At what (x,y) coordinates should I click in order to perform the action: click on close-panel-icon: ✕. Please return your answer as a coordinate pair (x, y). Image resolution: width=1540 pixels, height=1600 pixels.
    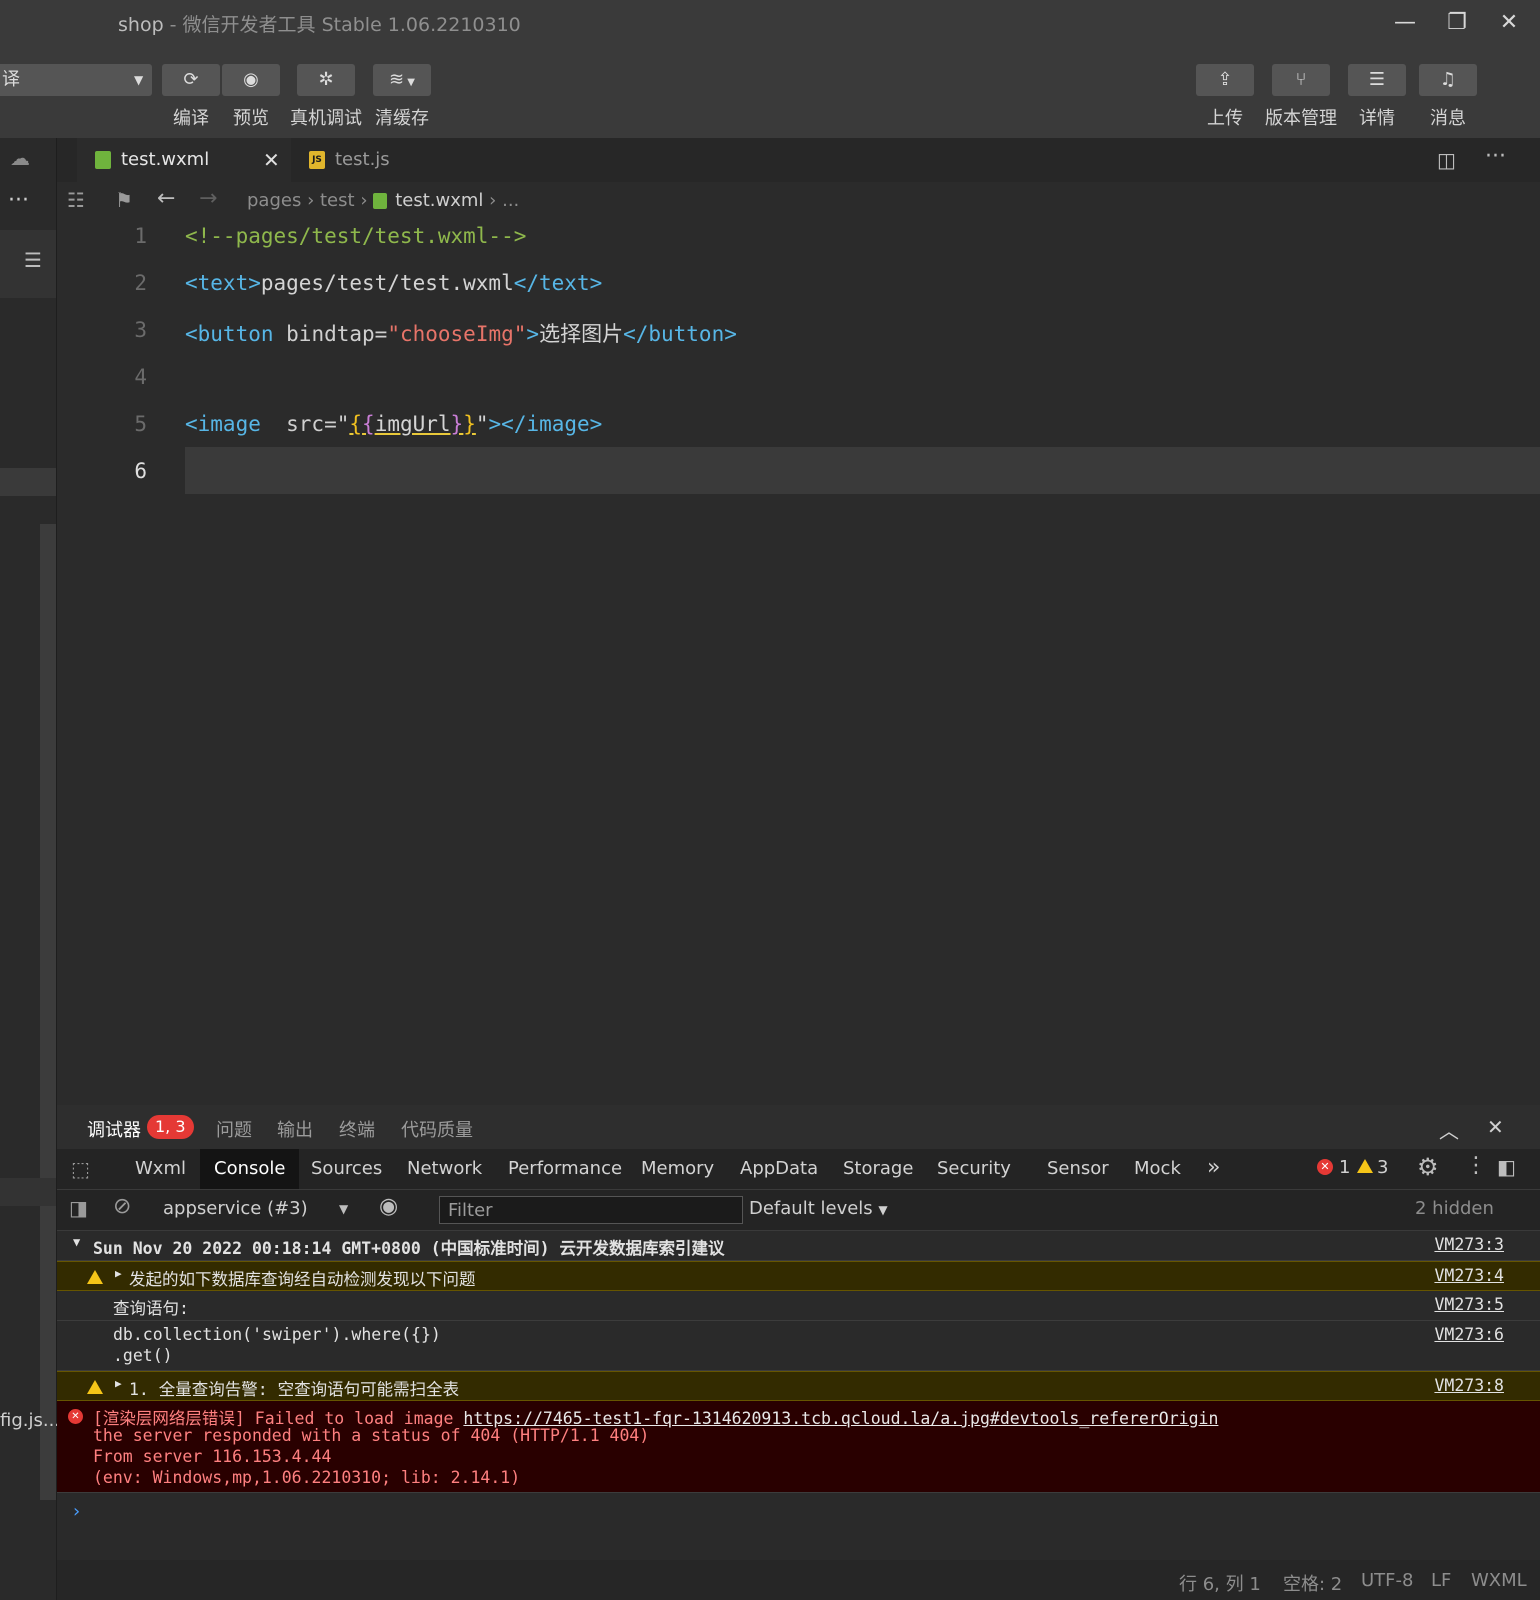
    Looking at the image, I should click on (1495, 1127).